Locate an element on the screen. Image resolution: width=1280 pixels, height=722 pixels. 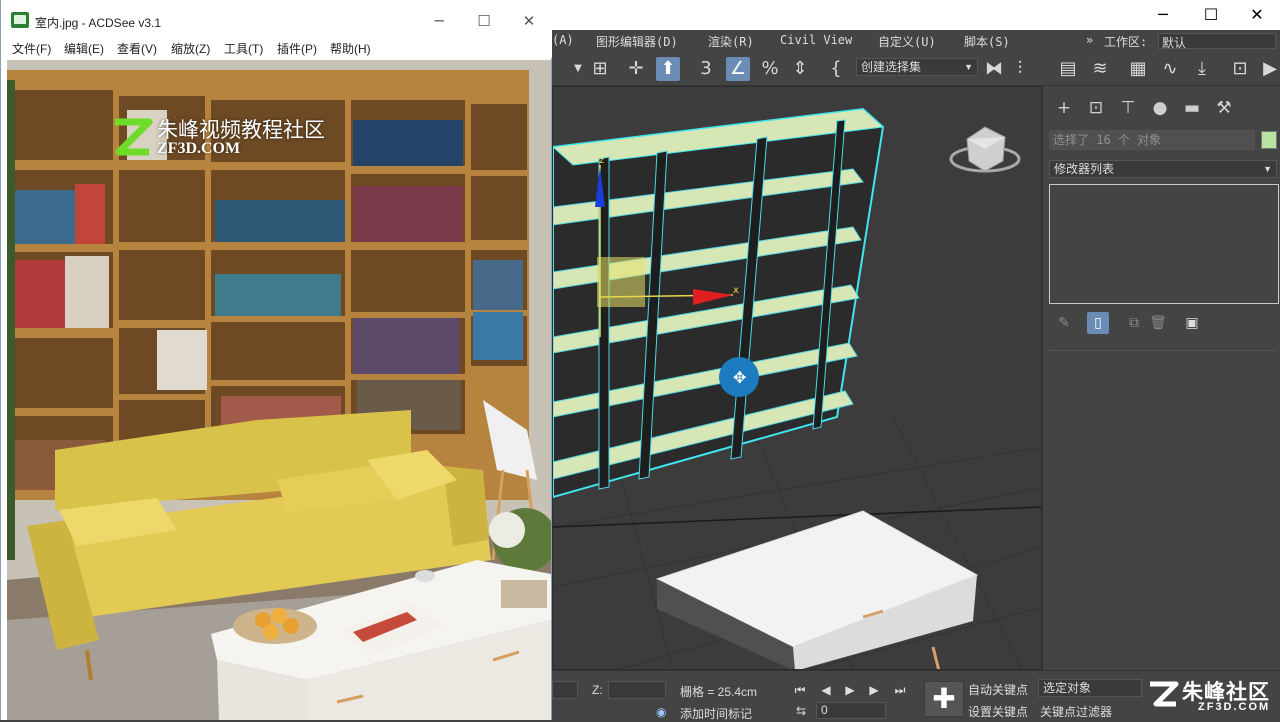
coffee-table-model is located at coordinates (817, 589).